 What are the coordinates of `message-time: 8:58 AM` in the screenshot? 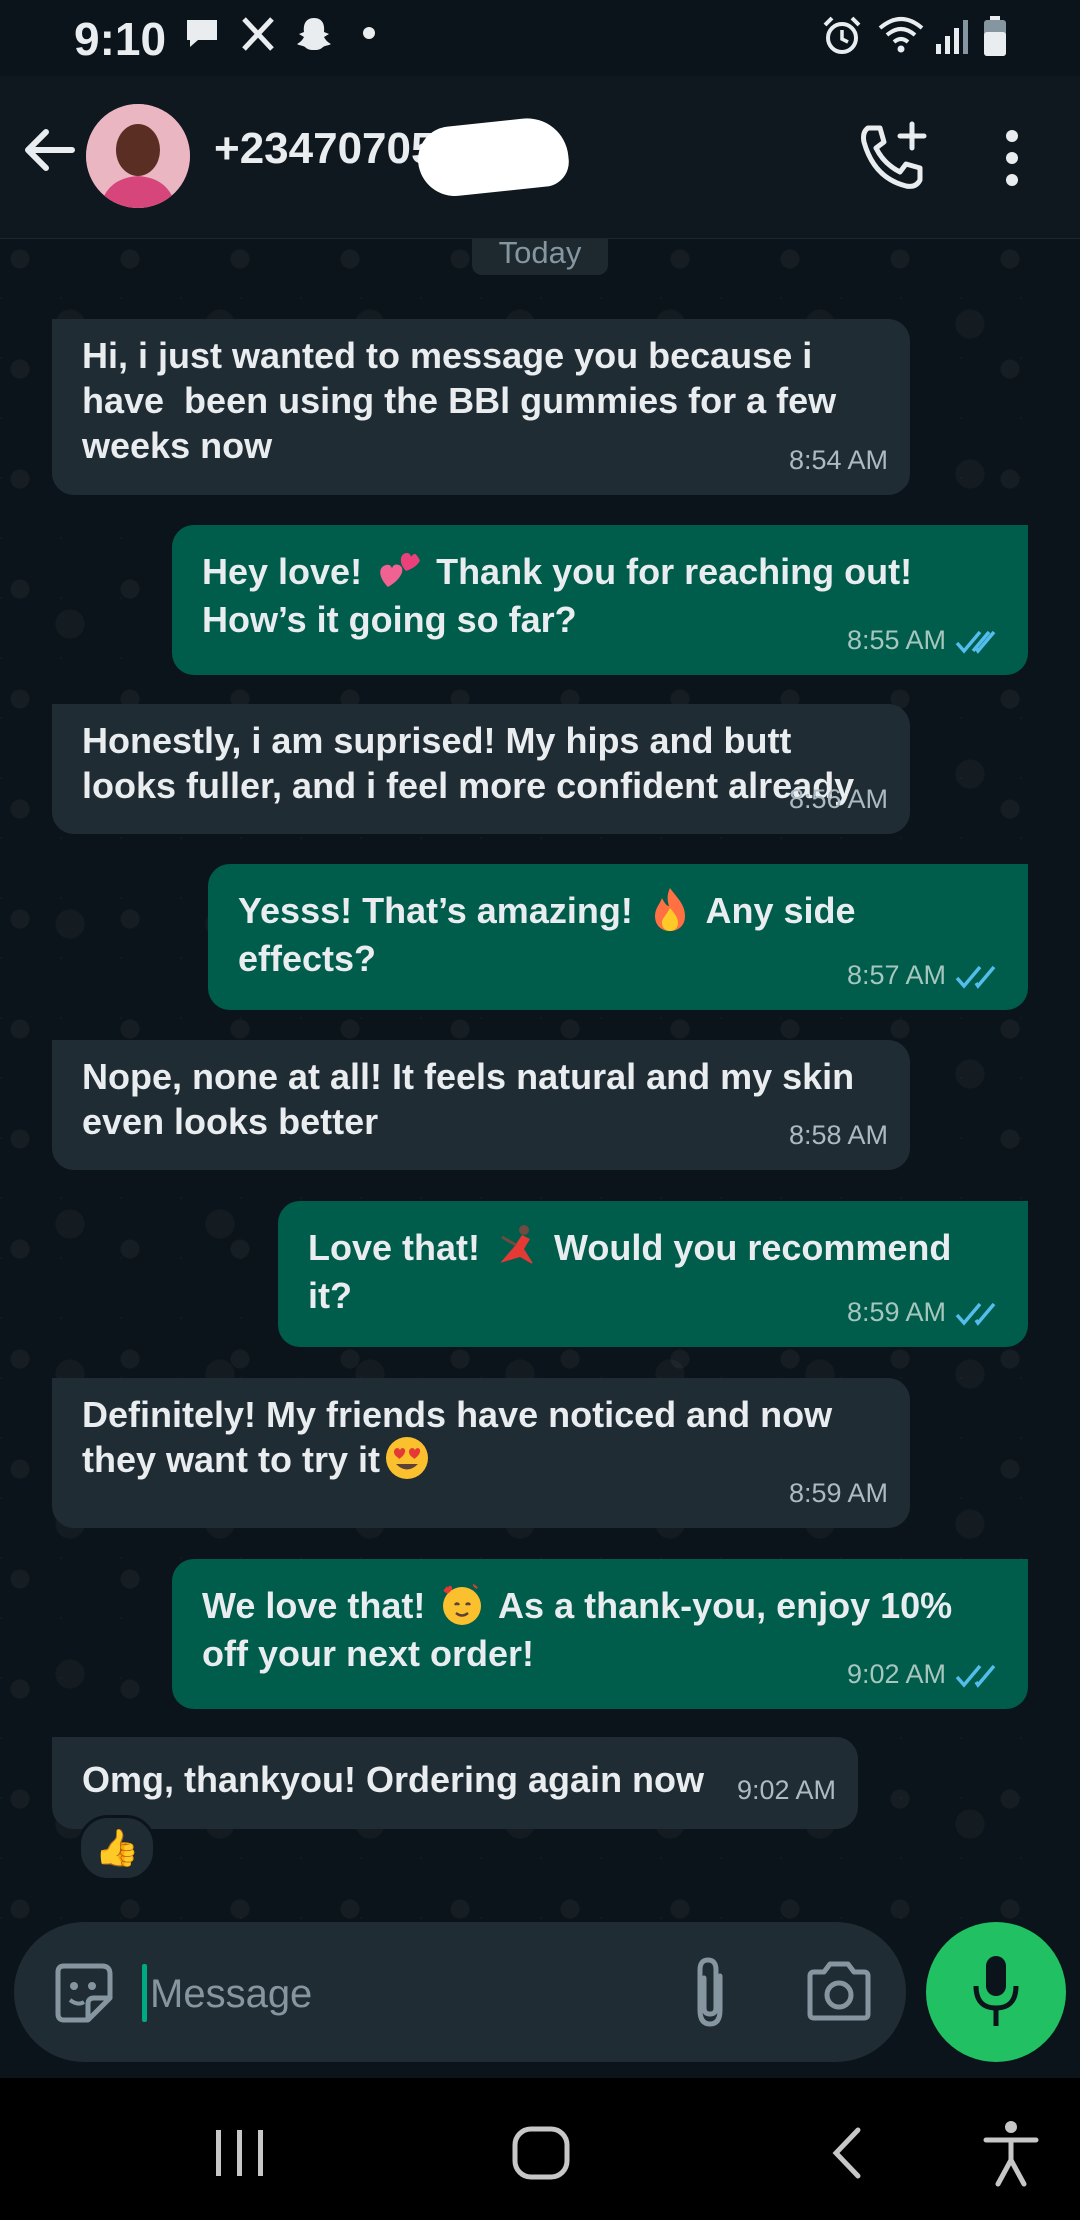 It's located at (838, 1135).